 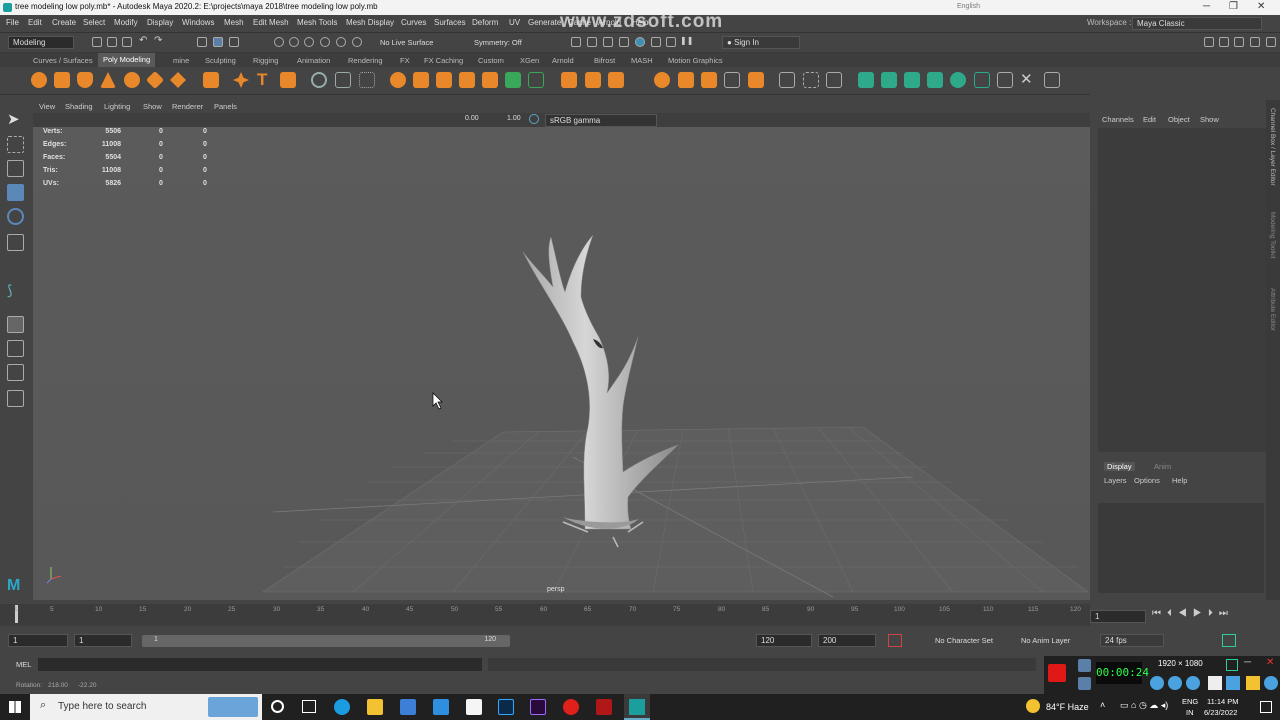 I want to click on collapse-icon, so click(x=756, y=80).